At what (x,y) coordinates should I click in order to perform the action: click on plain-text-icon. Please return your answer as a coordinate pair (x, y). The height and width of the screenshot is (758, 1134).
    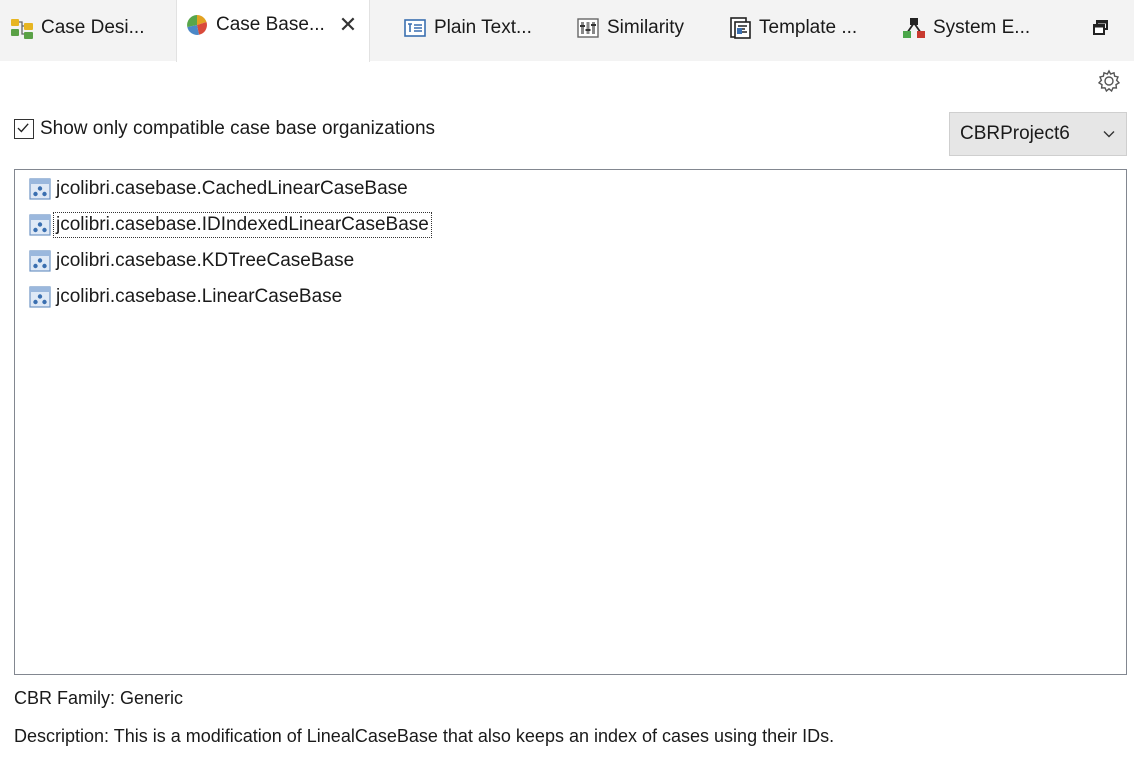
    Looking at the image, I should click on (415, 28).